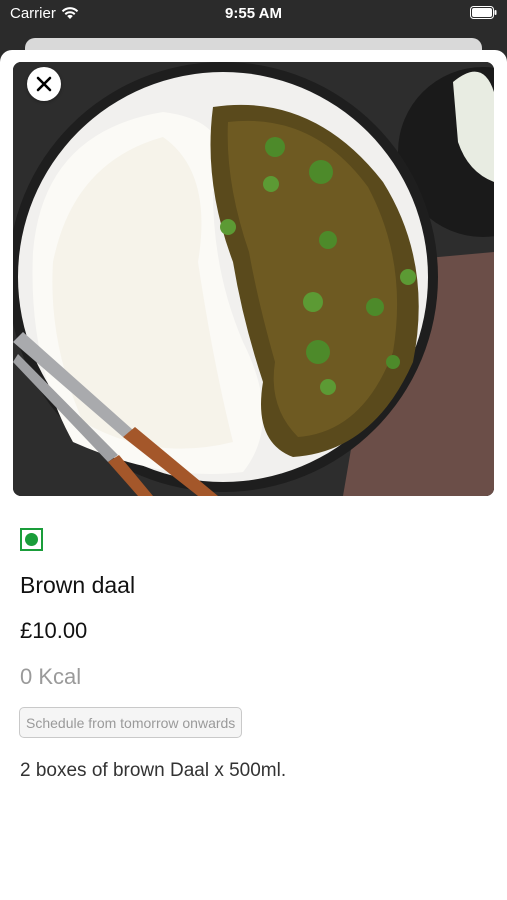  I want to click on dish-price: £10.00, so click(54, 630).